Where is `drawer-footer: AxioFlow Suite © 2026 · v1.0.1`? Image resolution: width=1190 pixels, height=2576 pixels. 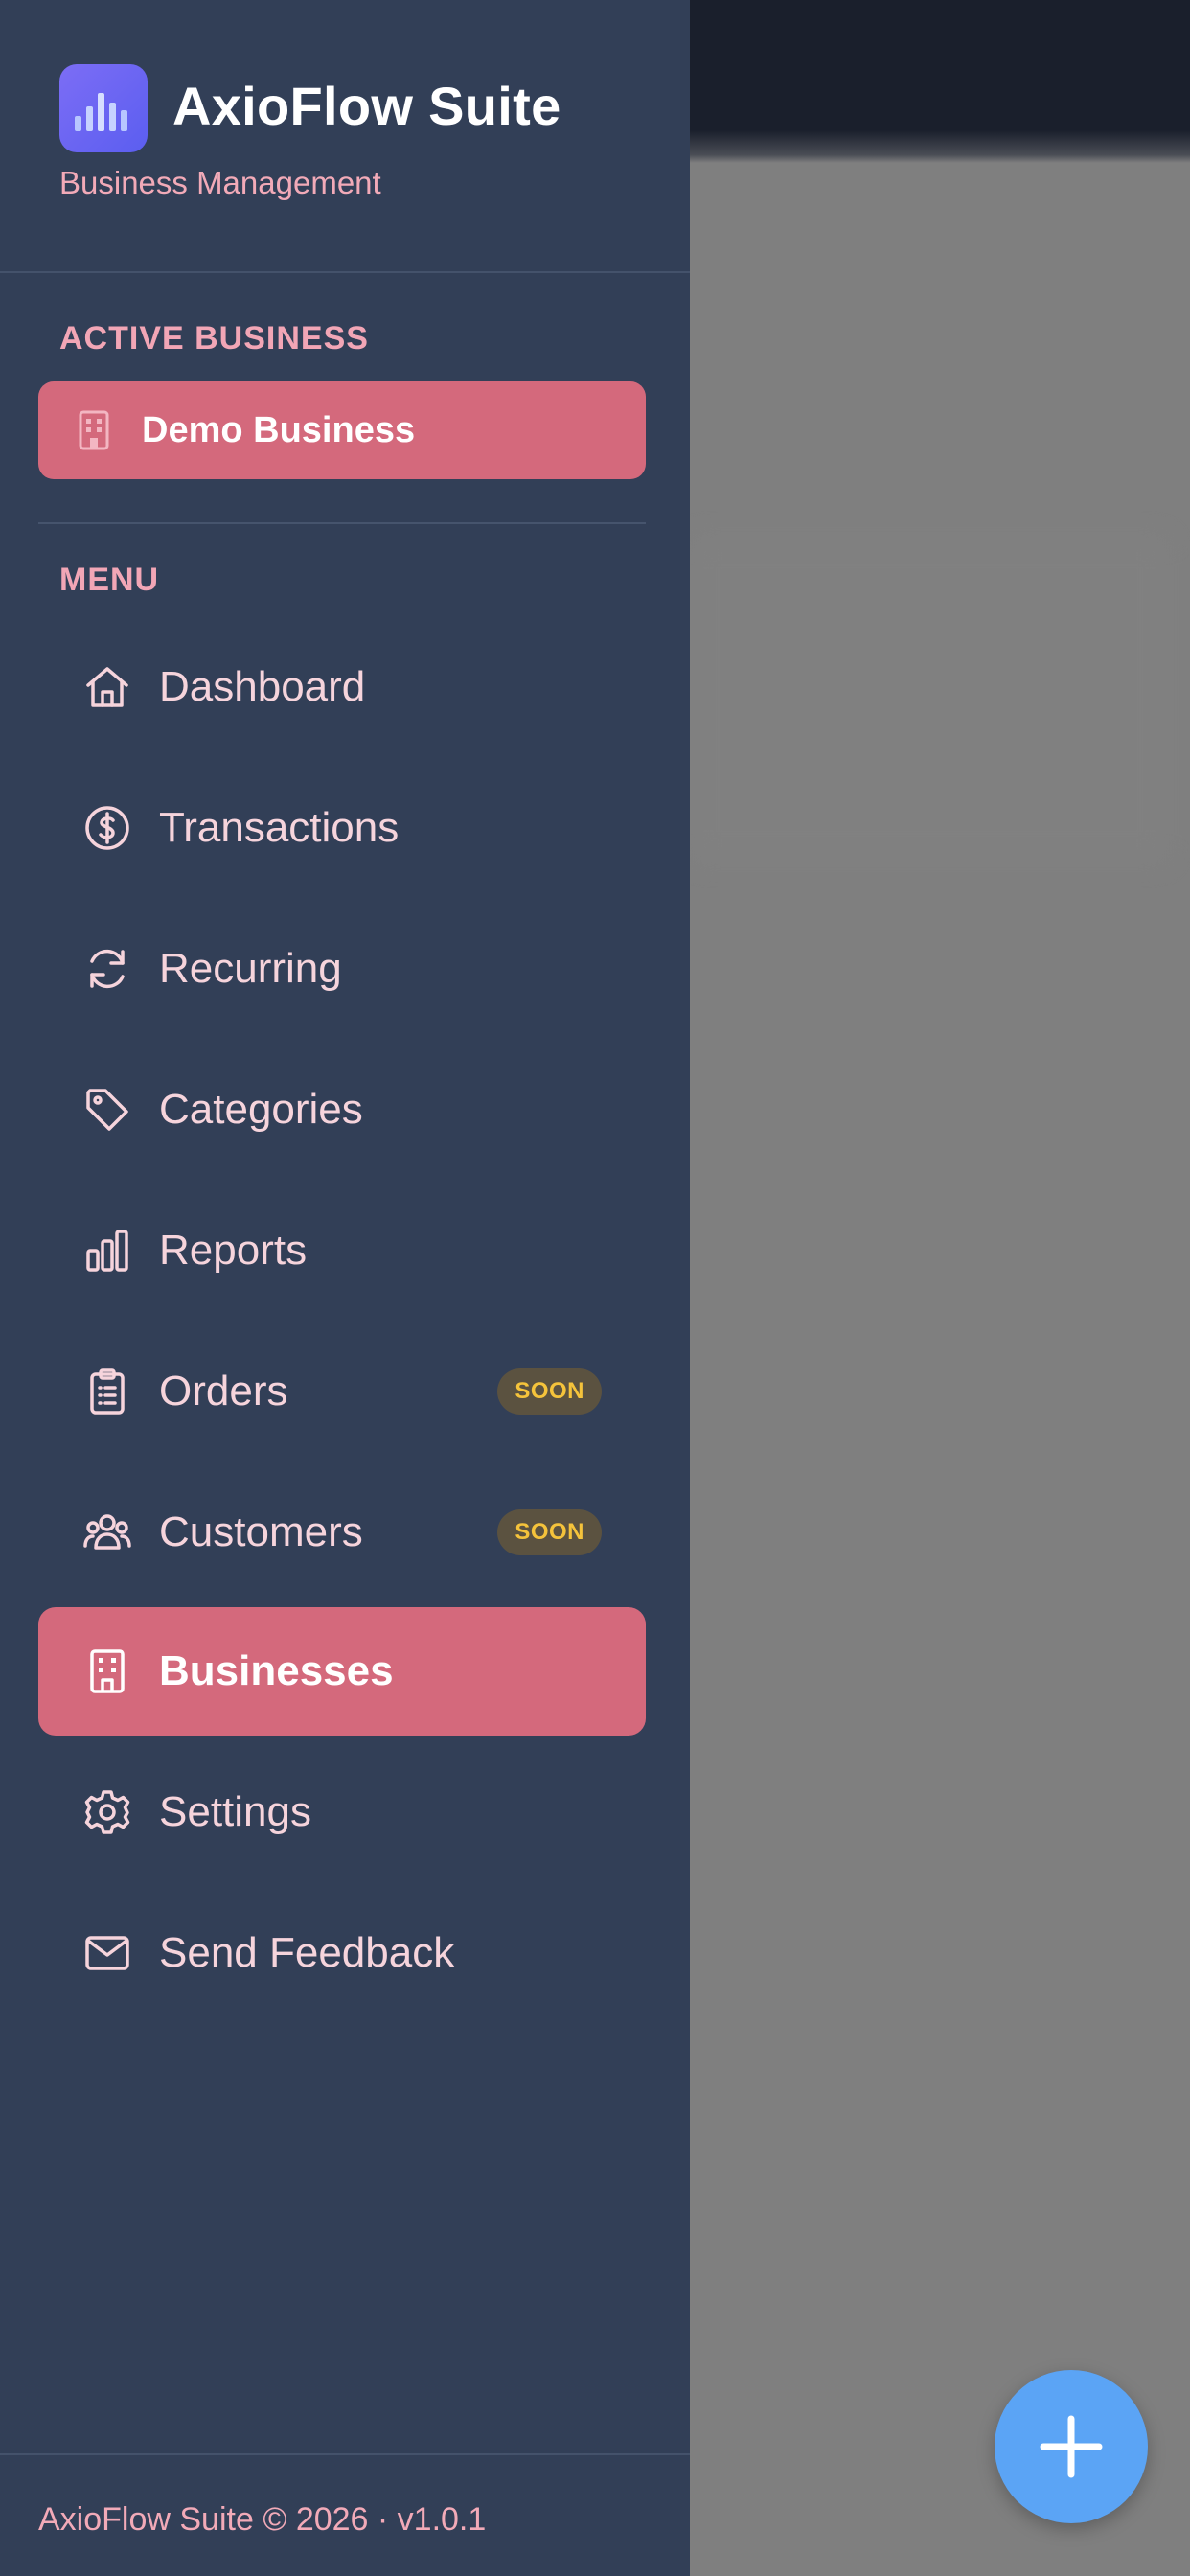
drawer-footer: AxioFlow Suite © 2026 · v1.0.1 is located at coordinates (345, 2514).